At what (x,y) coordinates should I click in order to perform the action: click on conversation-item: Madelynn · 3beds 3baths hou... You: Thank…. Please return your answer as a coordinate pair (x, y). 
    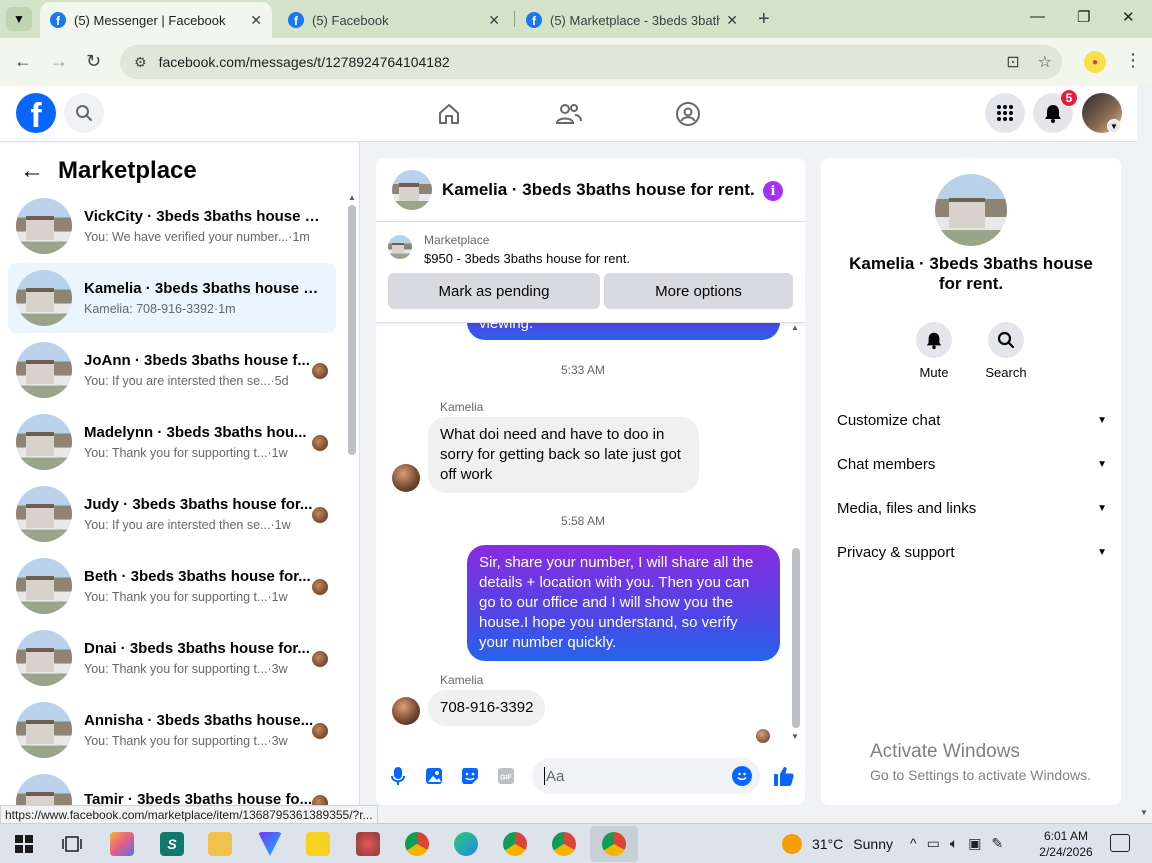
    Looking at the image, I should click on (172, 442).